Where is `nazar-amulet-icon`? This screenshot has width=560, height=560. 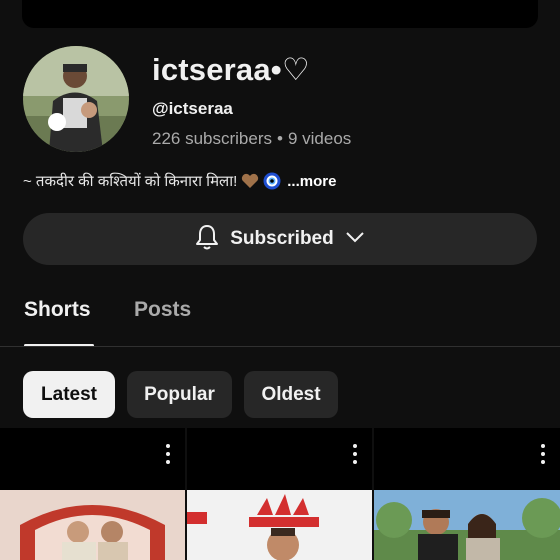 nazar-amulet-icon is located at coordinates (272, 181).